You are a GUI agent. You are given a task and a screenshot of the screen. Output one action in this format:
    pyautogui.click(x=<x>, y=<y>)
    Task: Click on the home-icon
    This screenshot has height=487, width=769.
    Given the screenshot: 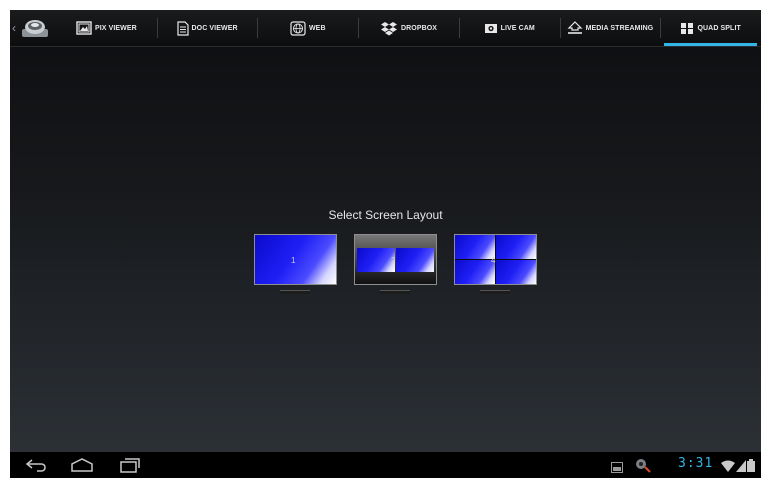 What is the action you would take?
    pyautogui.click(x=82, y=465)
    